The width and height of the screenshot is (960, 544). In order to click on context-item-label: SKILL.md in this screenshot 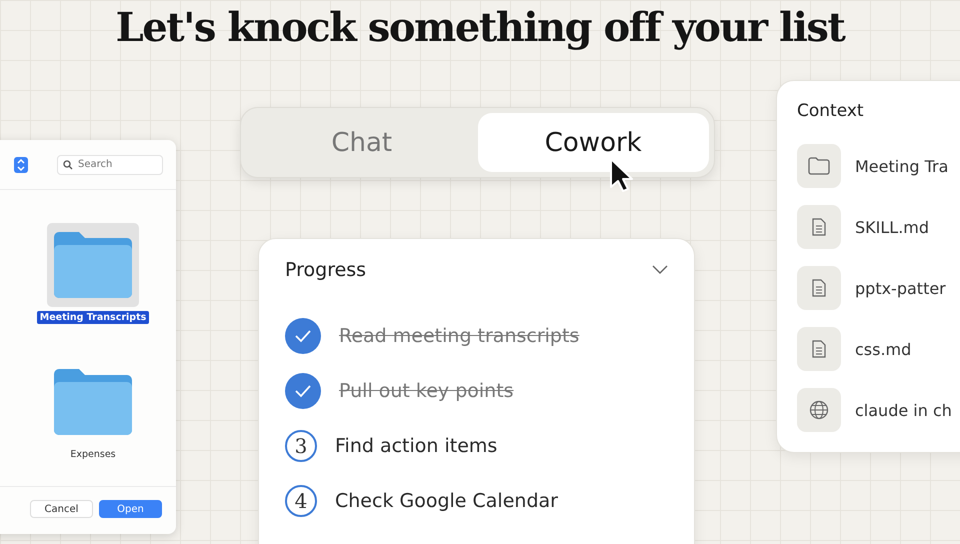, I will do `click(892, 227)`.